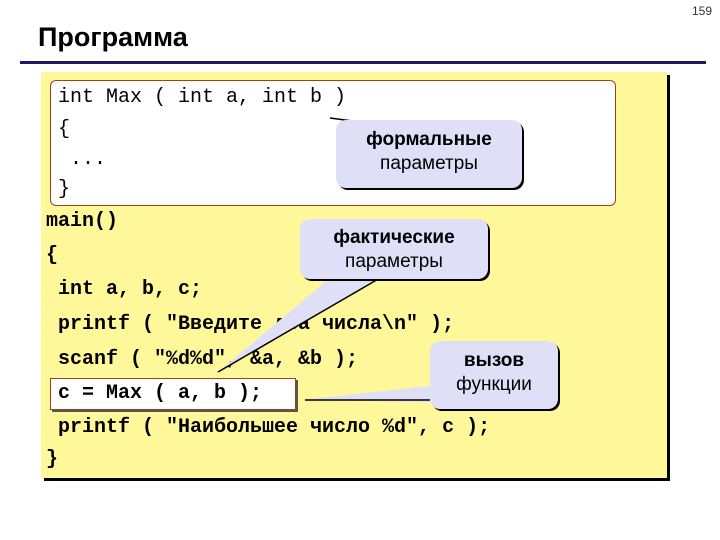 Image resolution: width=720 pixels, height=540 pixels. Describe the element at coordinates (202, 97) in the screenshot. I see `code-line-func-header: int Max ( int a, int b )` at that location.